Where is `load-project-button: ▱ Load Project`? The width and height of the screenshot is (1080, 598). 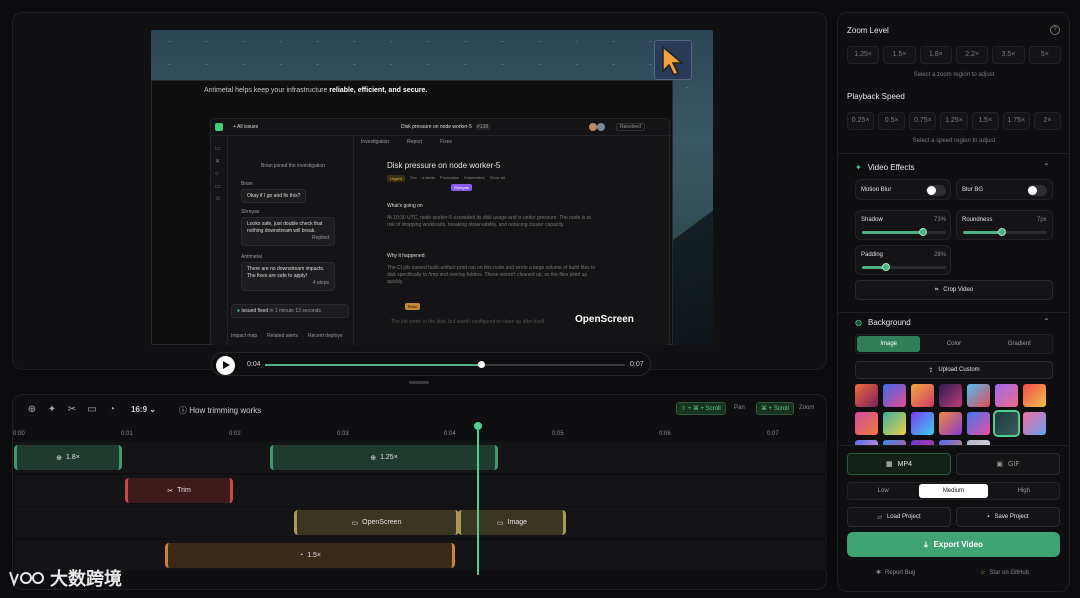
load-project-button: ▱ Load Project is located at coordinates (899, 517).